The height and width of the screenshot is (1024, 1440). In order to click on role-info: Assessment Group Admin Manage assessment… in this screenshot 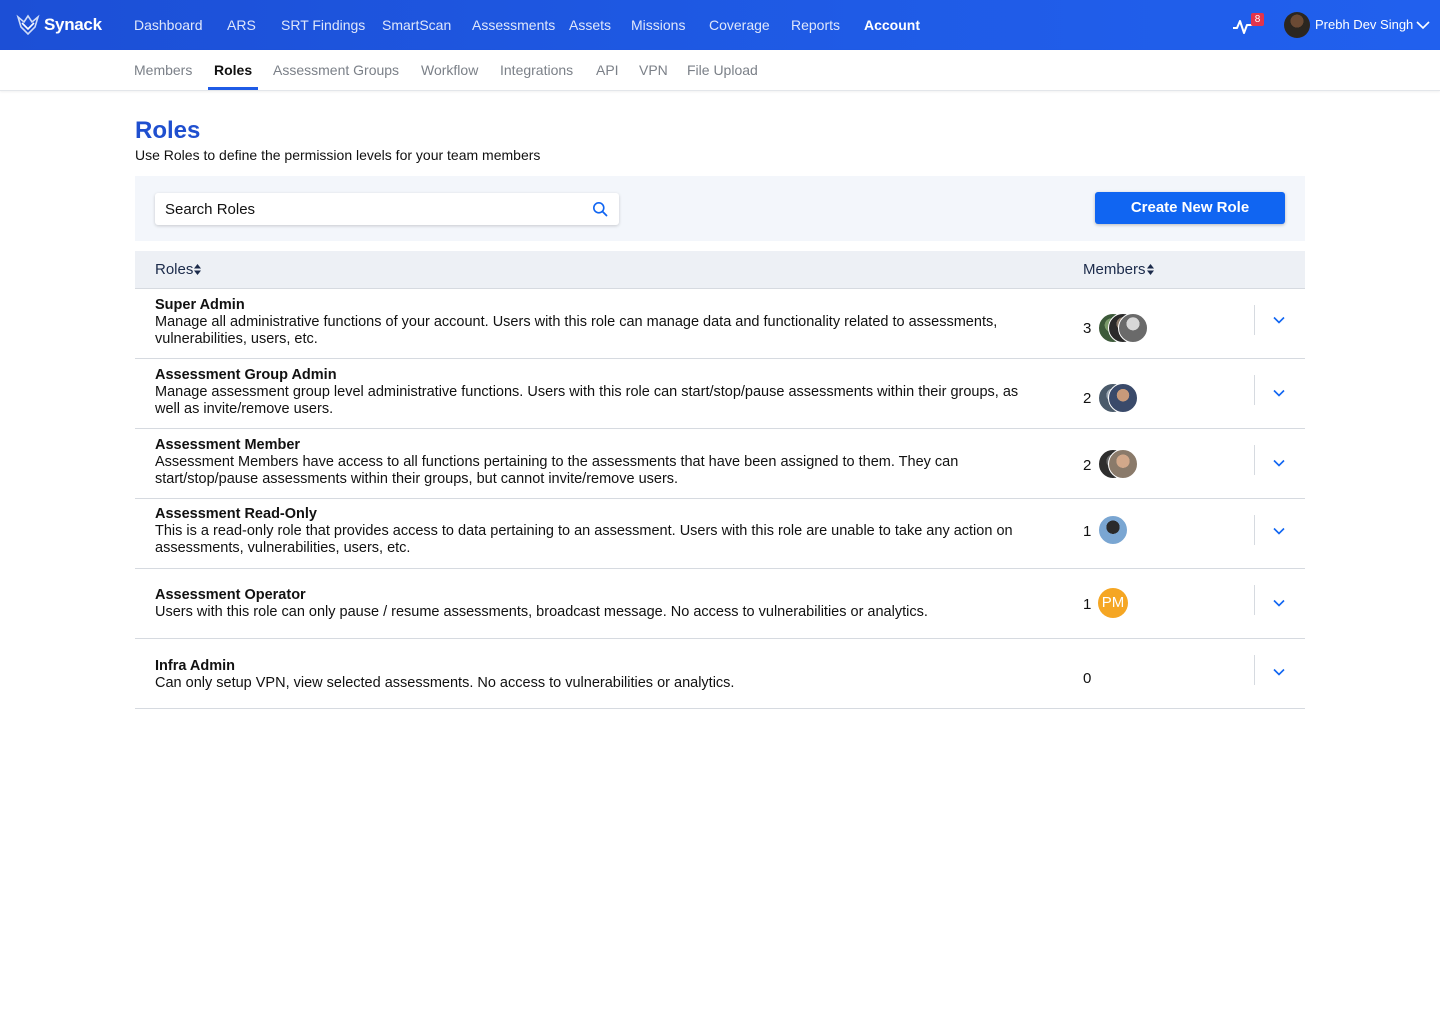, I will do `click(595, 392)`.